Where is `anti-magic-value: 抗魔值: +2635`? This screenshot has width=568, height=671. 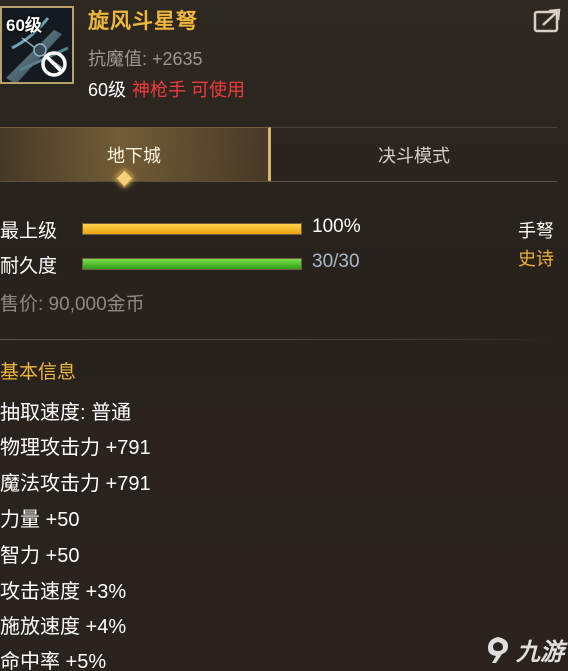 anti-magic-value: 抗魔值: +2635 is located at coordinates (145, 59).